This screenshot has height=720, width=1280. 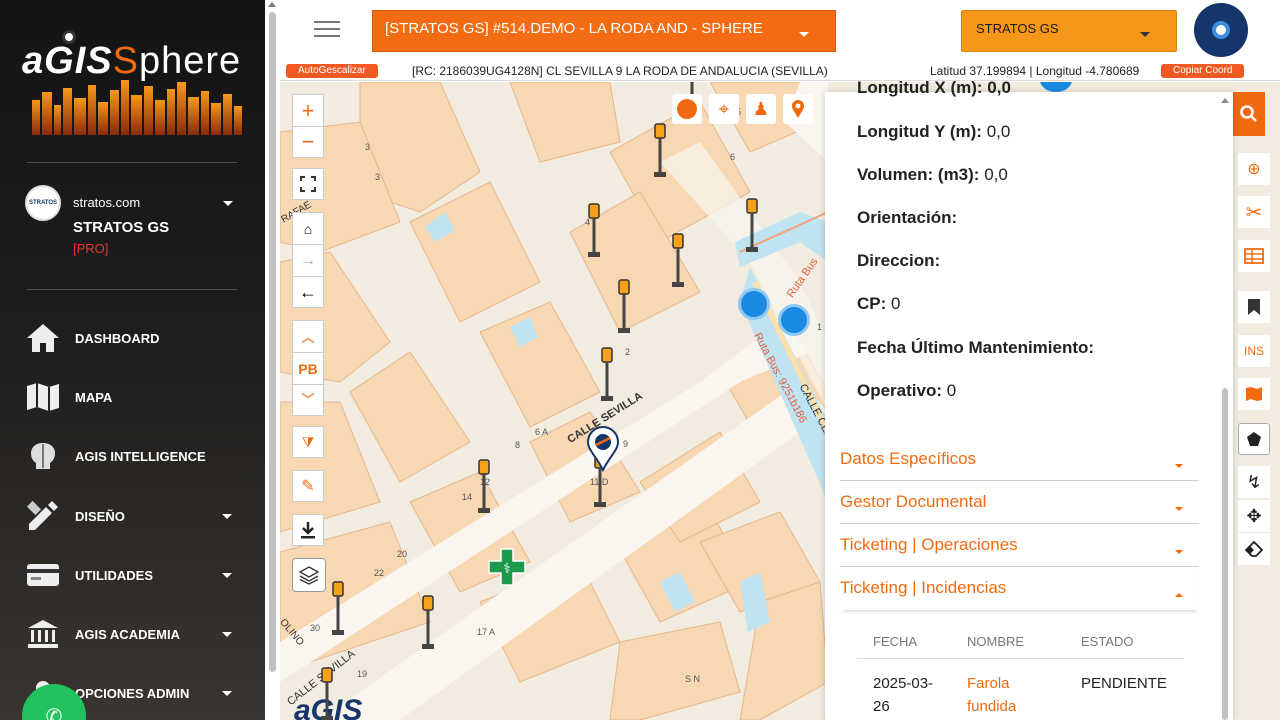 I want to click on house-number: 3, so click(x=368, y=147).